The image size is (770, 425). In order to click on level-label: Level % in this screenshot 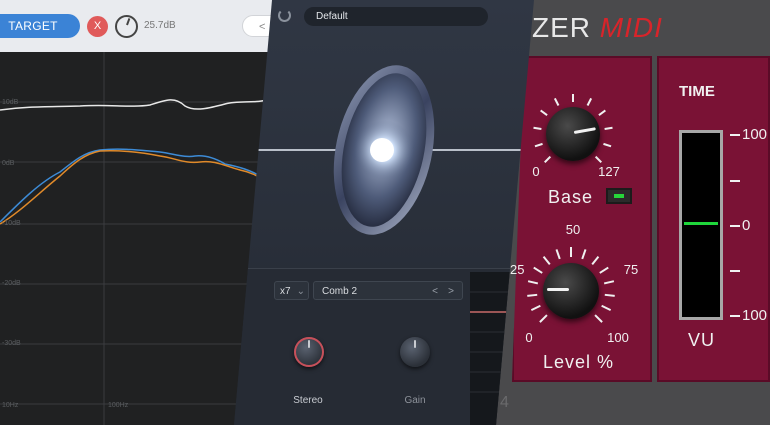, I will do `click(579, 362)`.